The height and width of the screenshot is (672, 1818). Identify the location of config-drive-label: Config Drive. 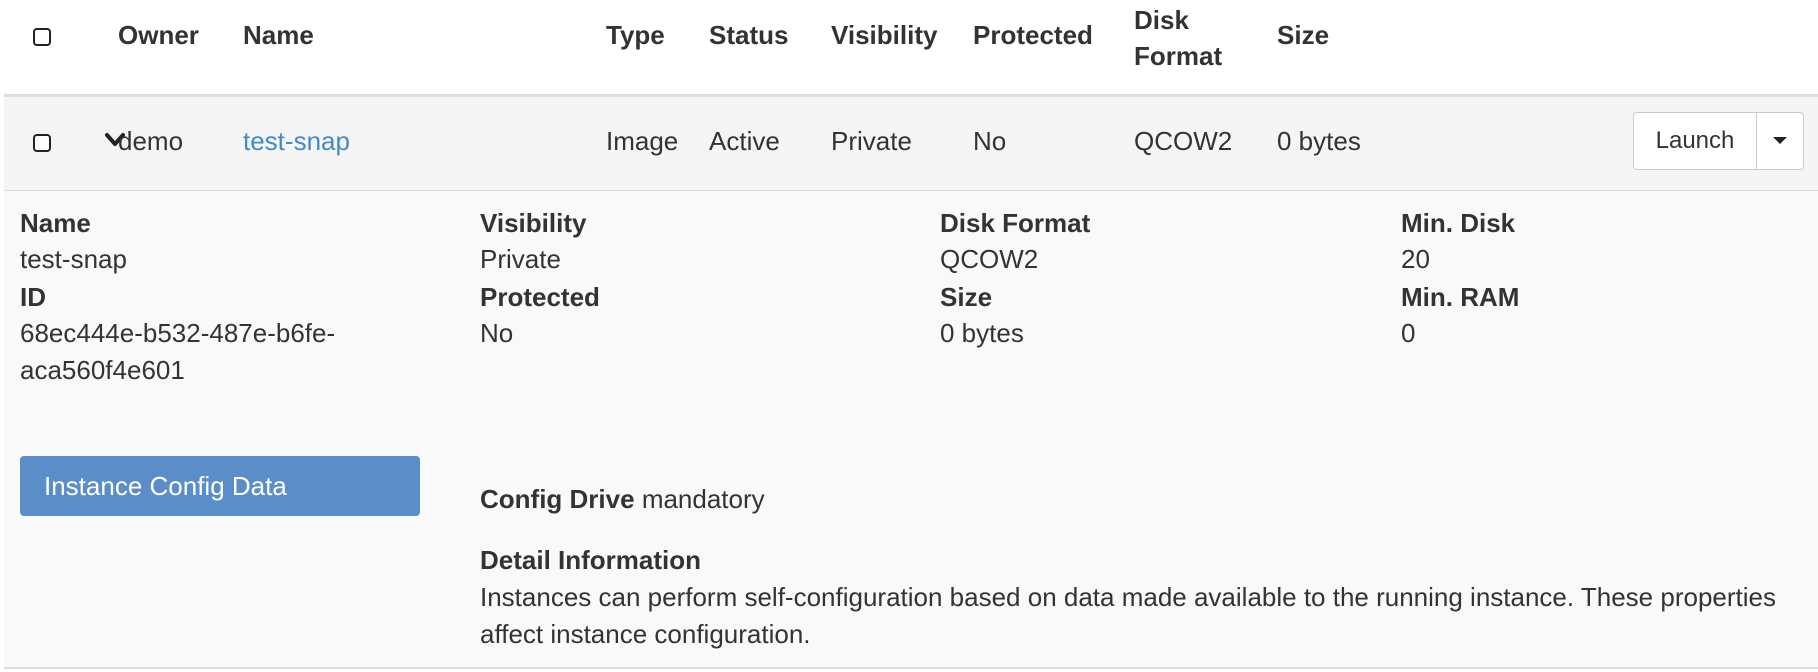
(557, 499).